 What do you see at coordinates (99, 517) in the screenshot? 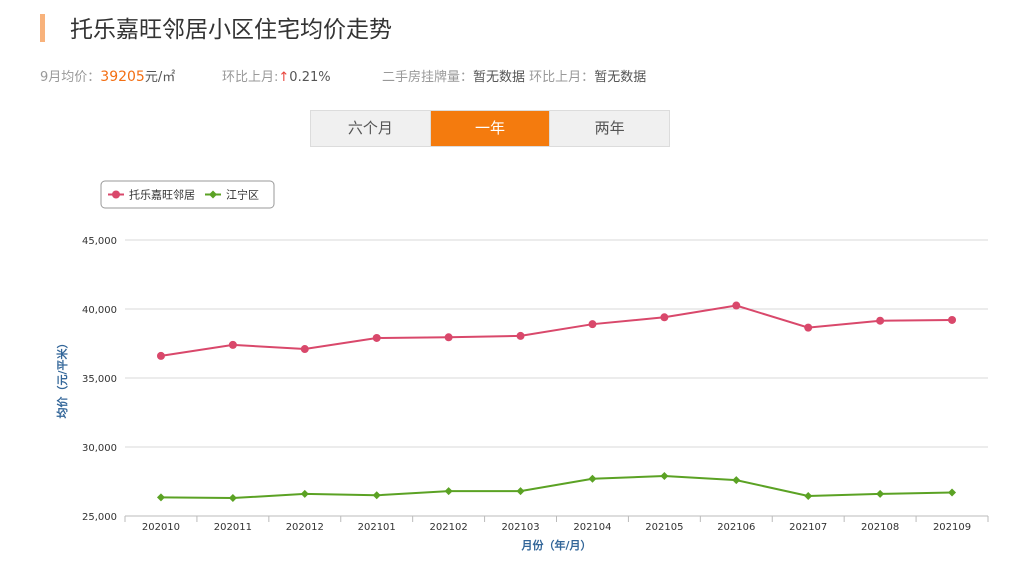
I see `y-tick-label: 25,000` at bounding box center [99, 517].